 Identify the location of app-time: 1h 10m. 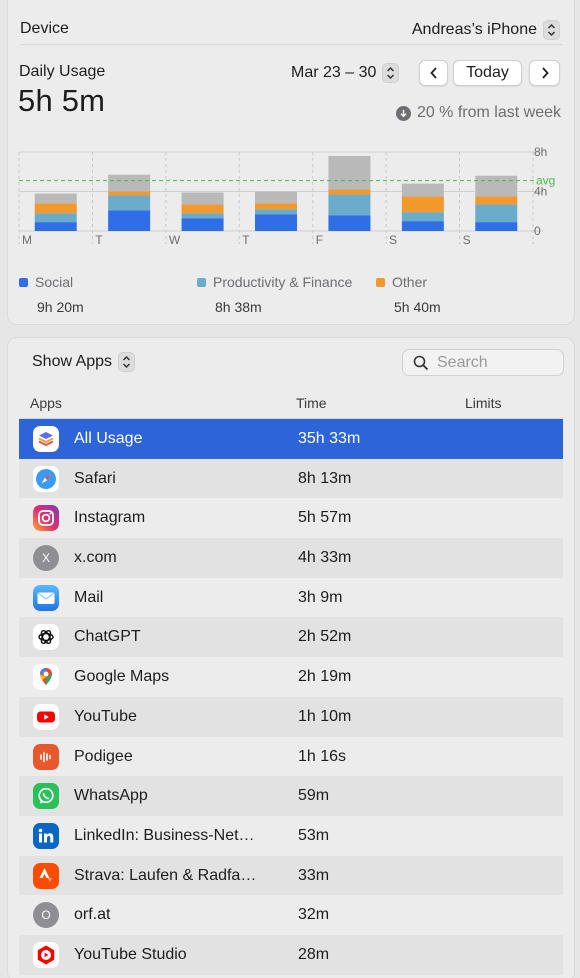
(325, 716).